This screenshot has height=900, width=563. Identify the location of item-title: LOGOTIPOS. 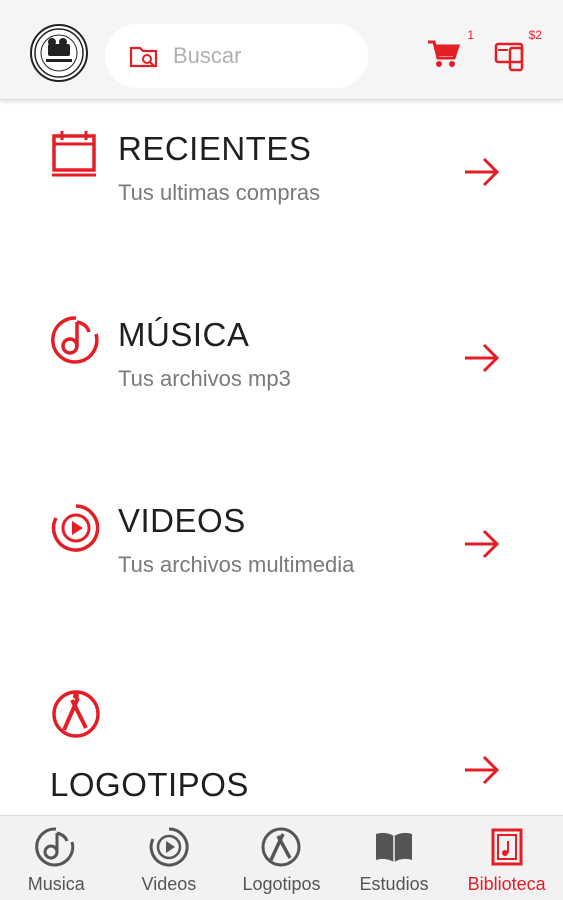
(149, 784).